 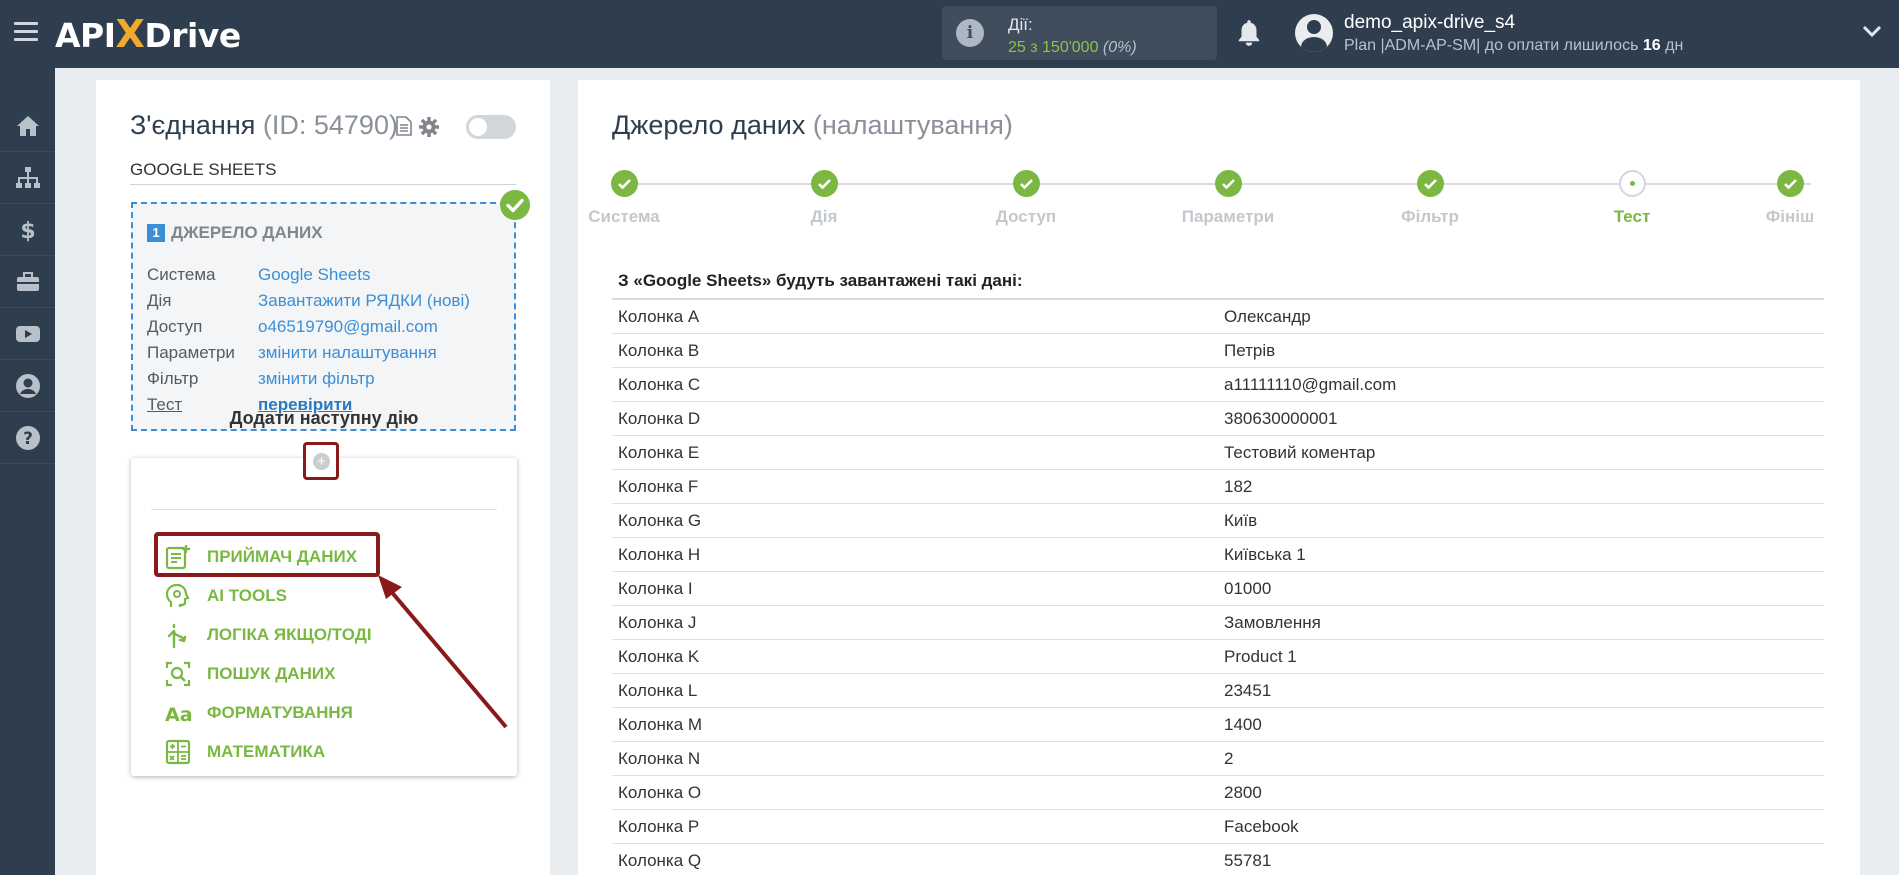 What do you see at coordinates (177, 595) in the screenshot?
I see `ai-head-icon` at bounding box center [177, 595].